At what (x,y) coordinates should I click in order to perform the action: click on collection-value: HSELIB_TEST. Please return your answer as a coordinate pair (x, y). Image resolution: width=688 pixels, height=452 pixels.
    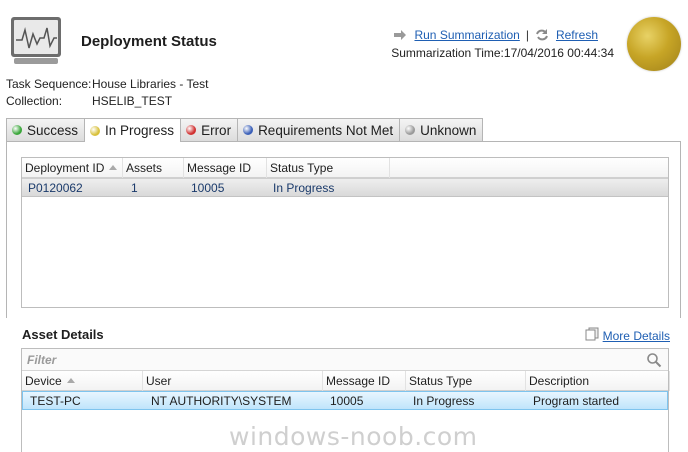
    Looking at the image, I should click on (132, 101).